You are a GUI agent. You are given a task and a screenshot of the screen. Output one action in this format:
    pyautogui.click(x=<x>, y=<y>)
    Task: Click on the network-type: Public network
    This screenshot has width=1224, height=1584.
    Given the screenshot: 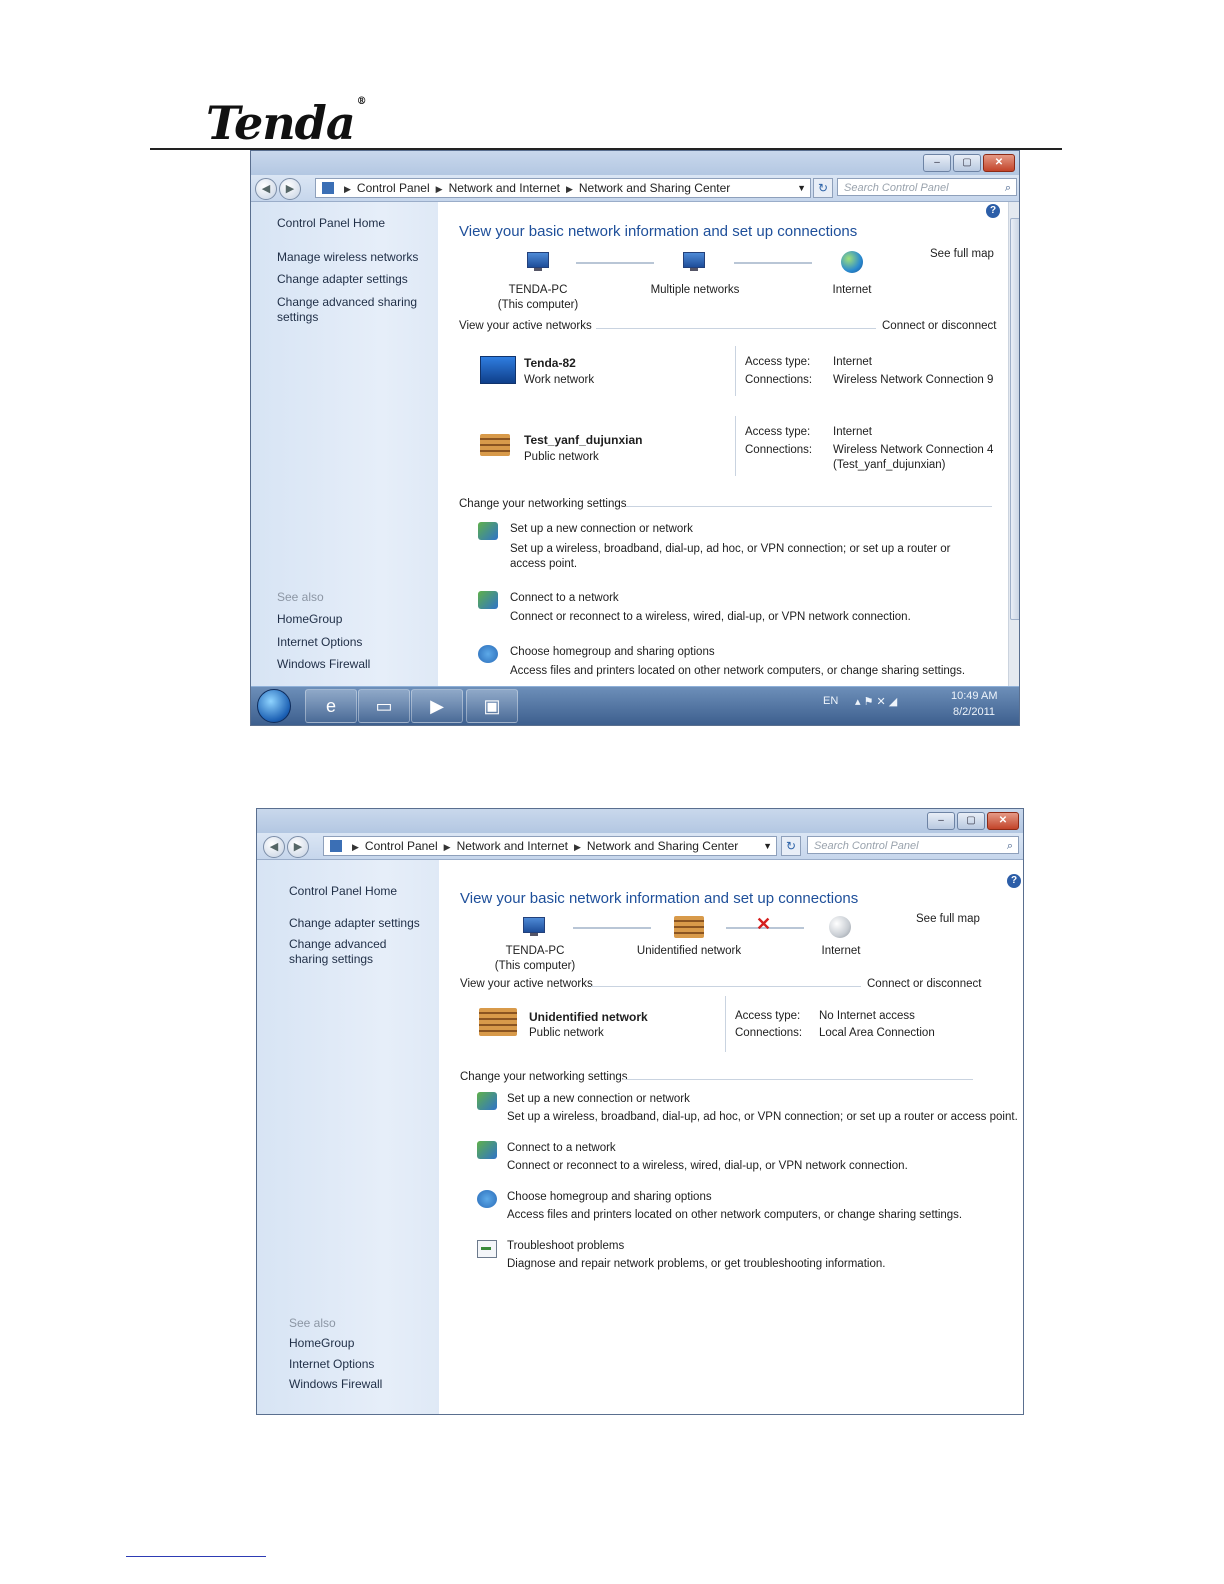 What is the action you would take?
    pyautogui.click(x=566, y=1033)
    